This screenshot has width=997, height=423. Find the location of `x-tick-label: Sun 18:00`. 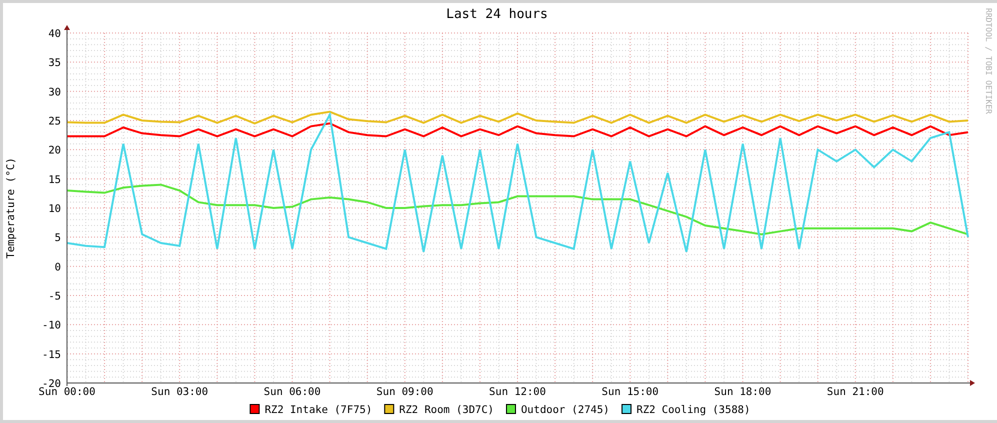

x-tick-label: Sun 18:00 is located at coordinates (743, 392).